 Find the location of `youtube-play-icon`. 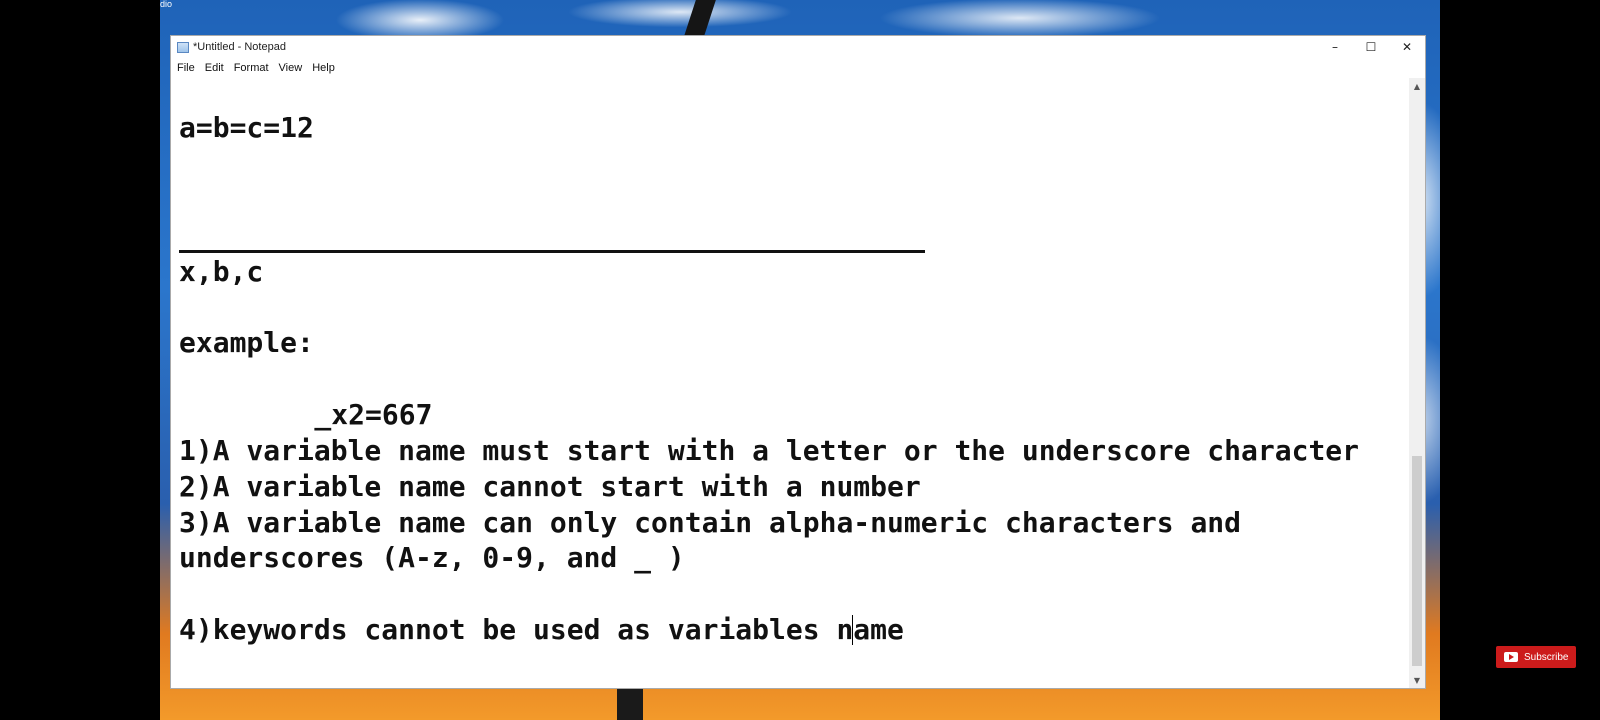

youtube-play-icon is located at coordinates (1511, 657).